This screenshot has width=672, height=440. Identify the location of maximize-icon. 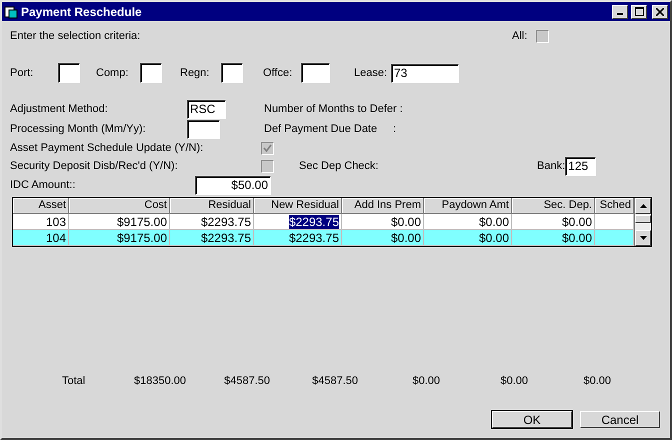
(639, 11).